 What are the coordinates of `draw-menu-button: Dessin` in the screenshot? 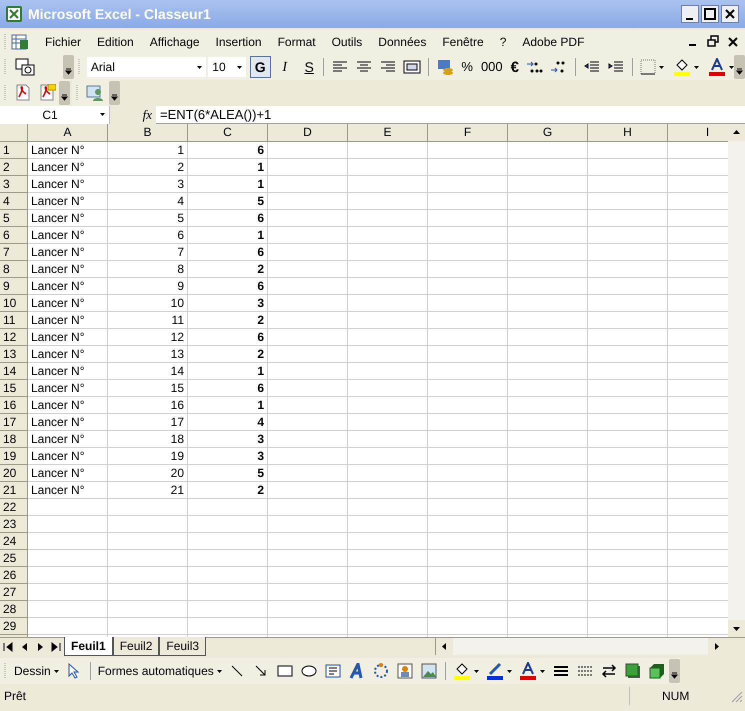 It's located at (36, 671).